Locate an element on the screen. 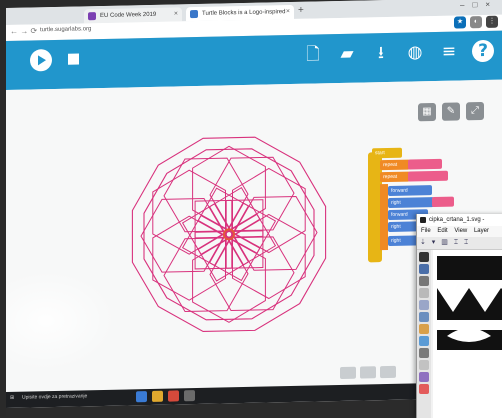  menu-icon: ≡ is located at coordinates (449, 51).